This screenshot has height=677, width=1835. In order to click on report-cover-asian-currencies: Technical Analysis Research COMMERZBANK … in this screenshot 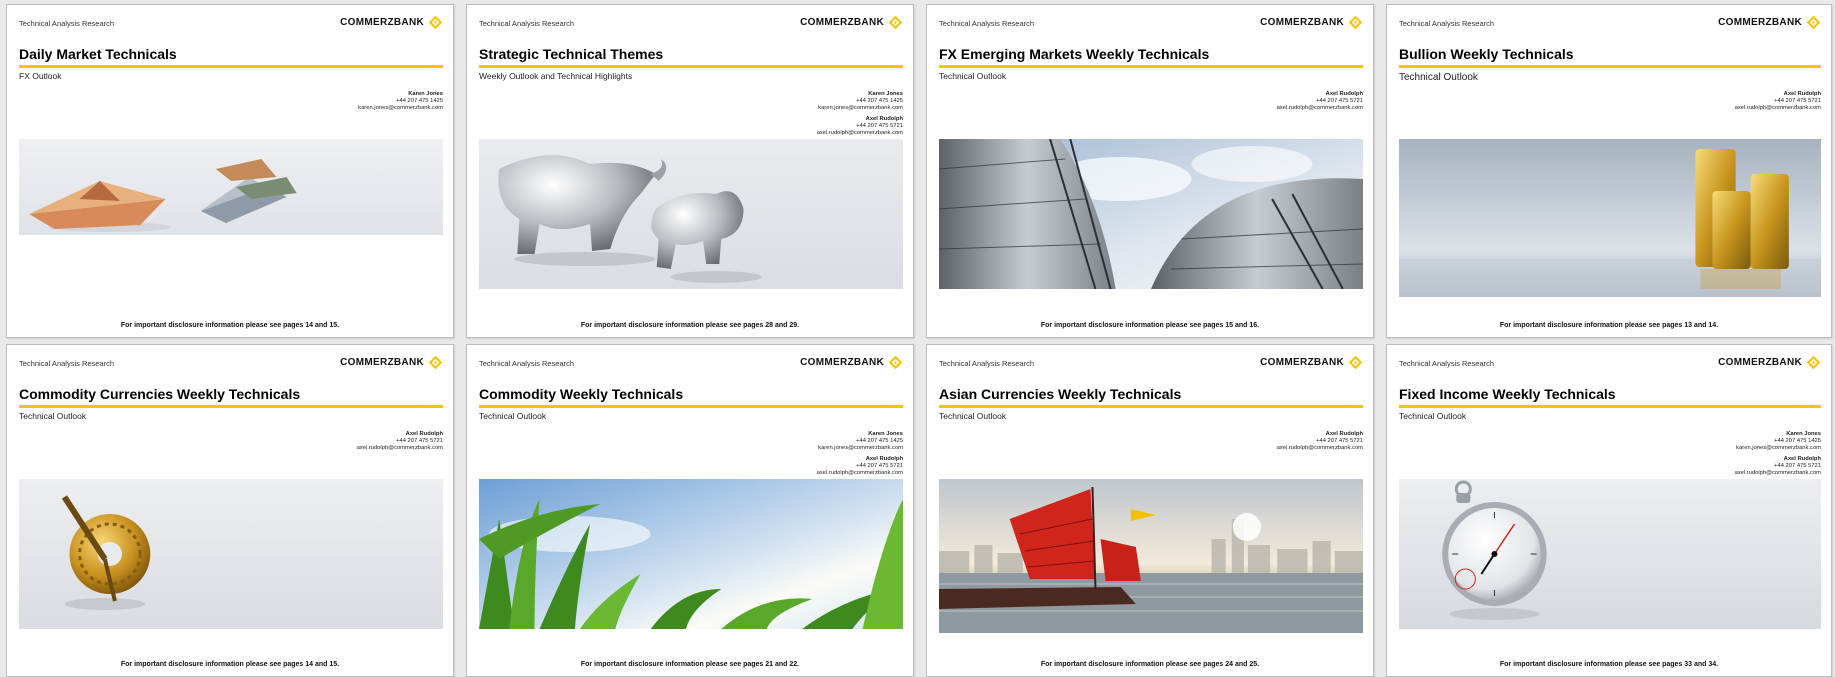, I will do `click(1150, 510)`.